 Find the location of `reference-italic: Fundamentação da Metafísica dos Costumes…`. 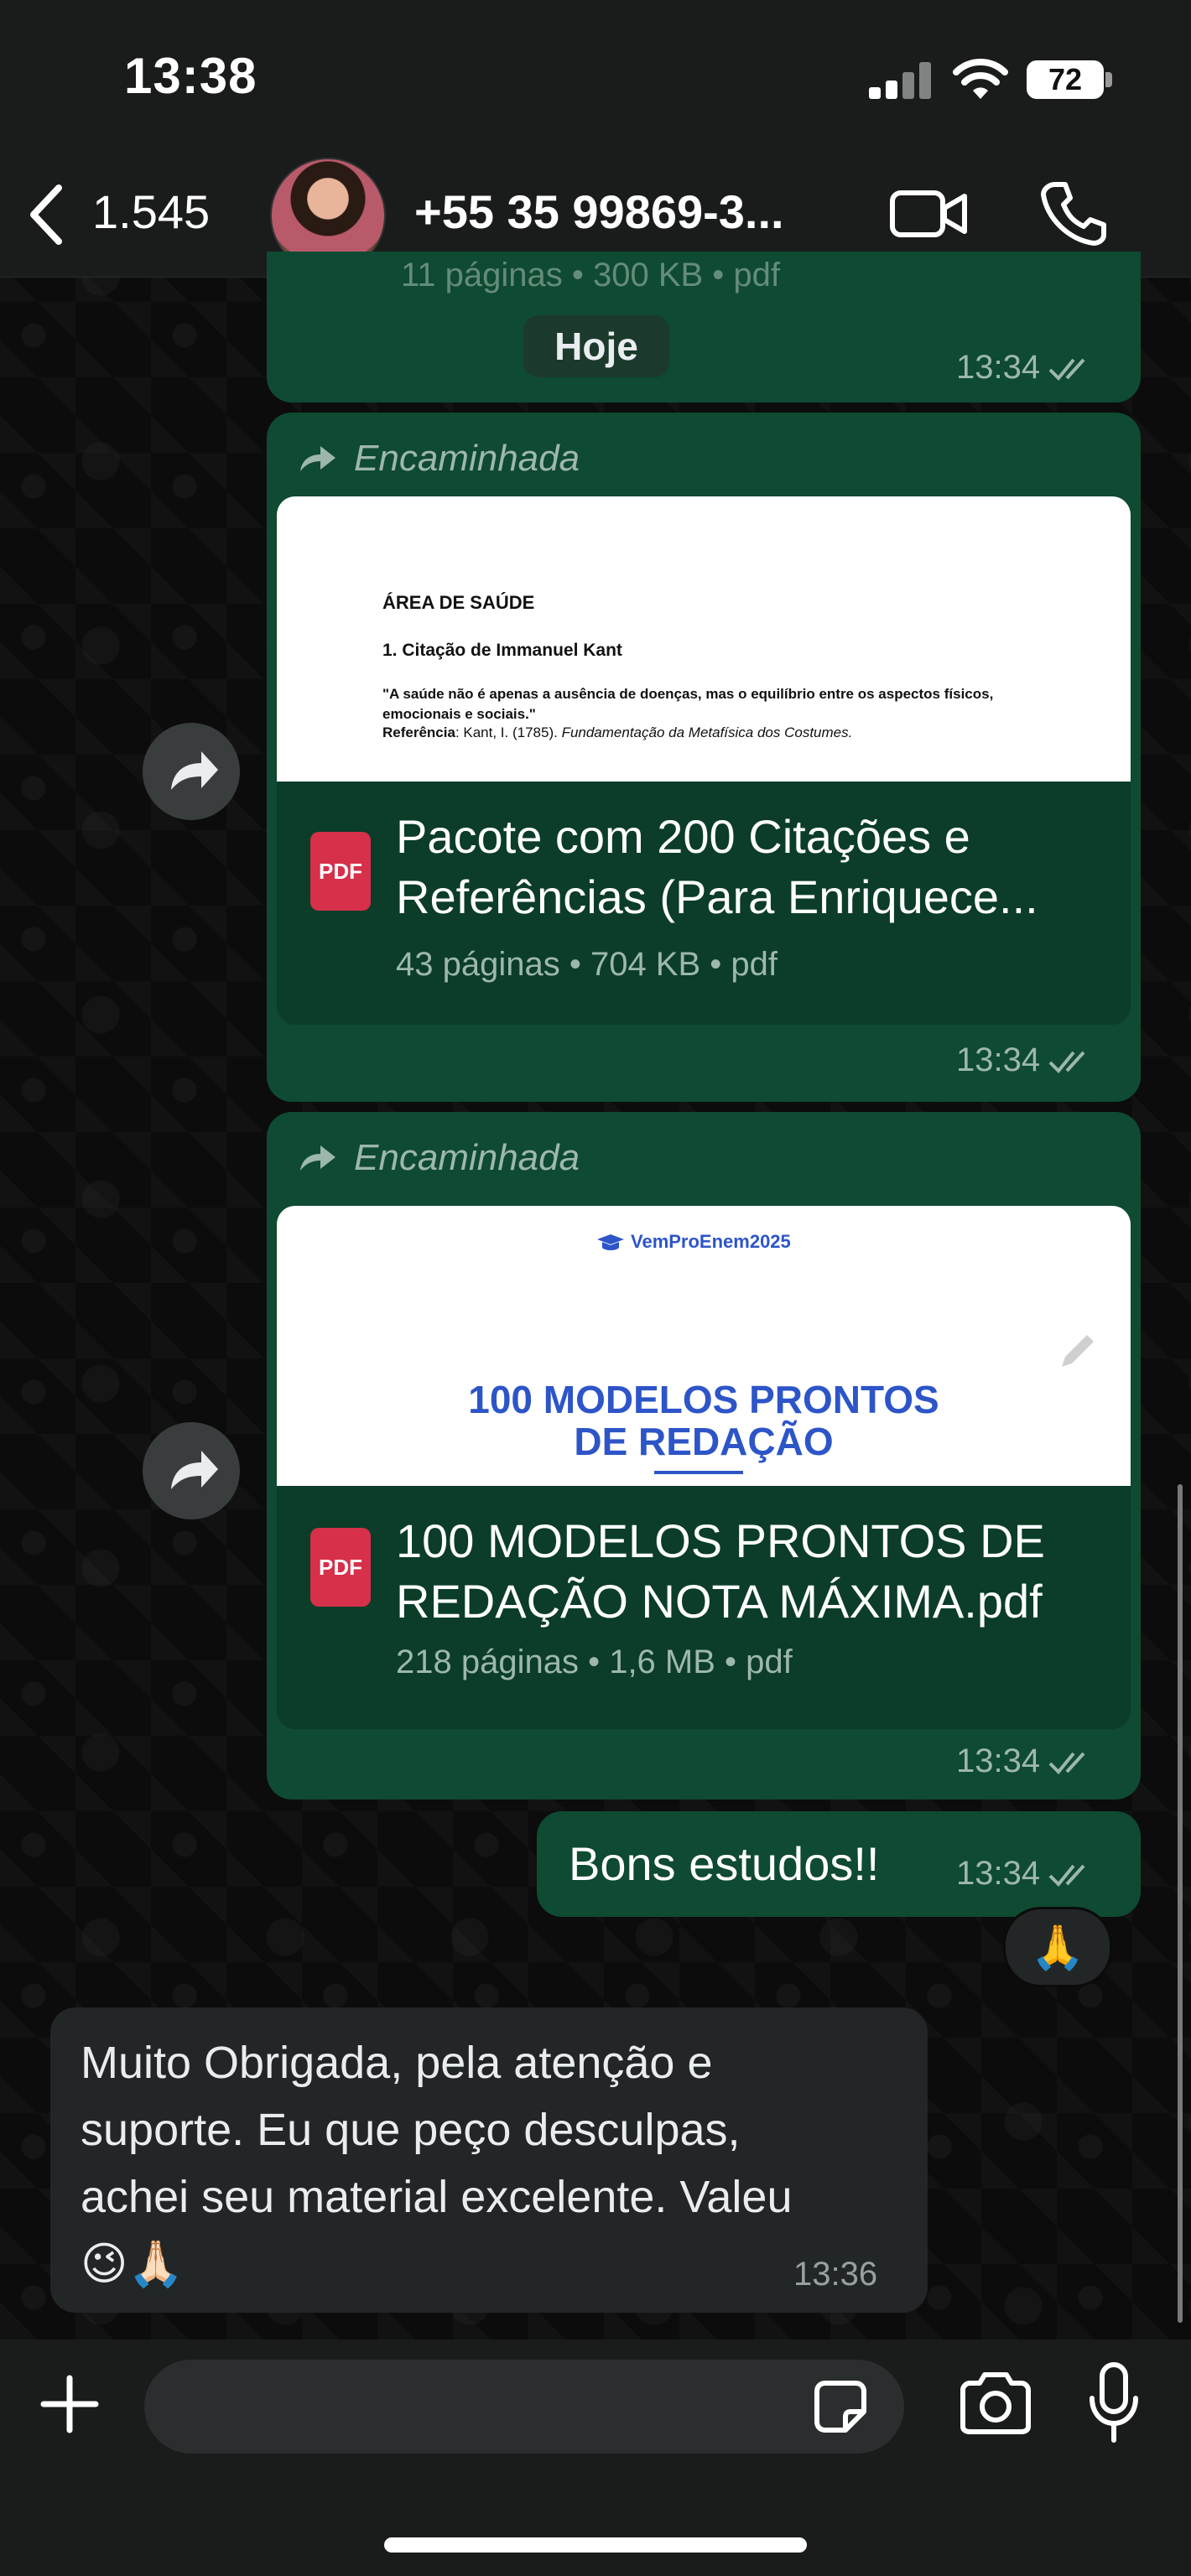

reference-italic: Fundamentação da Metafísica dos Costumes… is located at coordinates (707, 732).